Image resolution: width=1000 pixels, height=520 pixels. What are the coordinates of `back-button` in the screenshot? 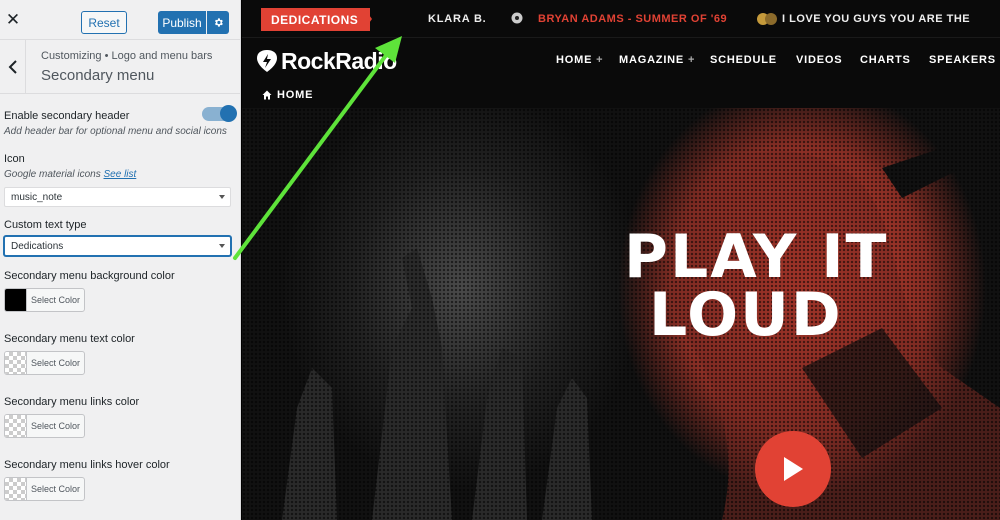 It's located at (13, 67).